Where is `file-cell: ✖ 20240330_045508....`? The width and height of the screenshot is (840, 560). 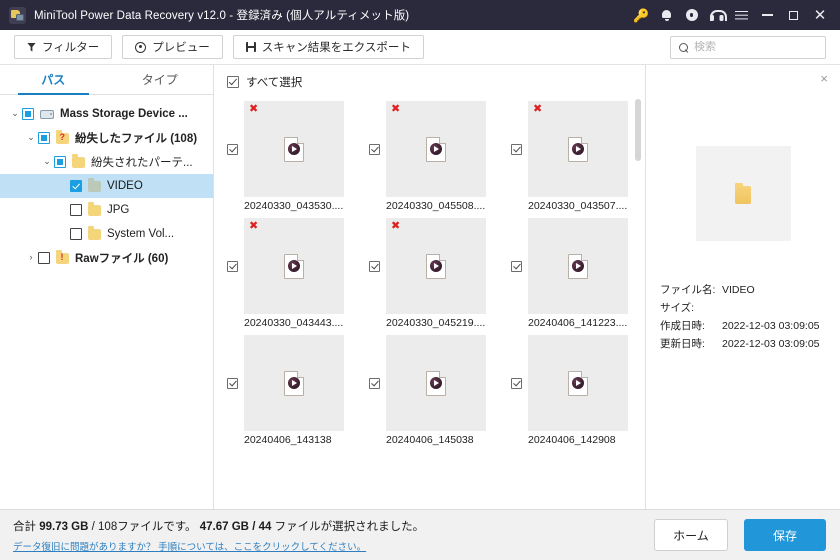 file-cell: ✖ 20240330_045508.... is located at coordinates (429, 156).